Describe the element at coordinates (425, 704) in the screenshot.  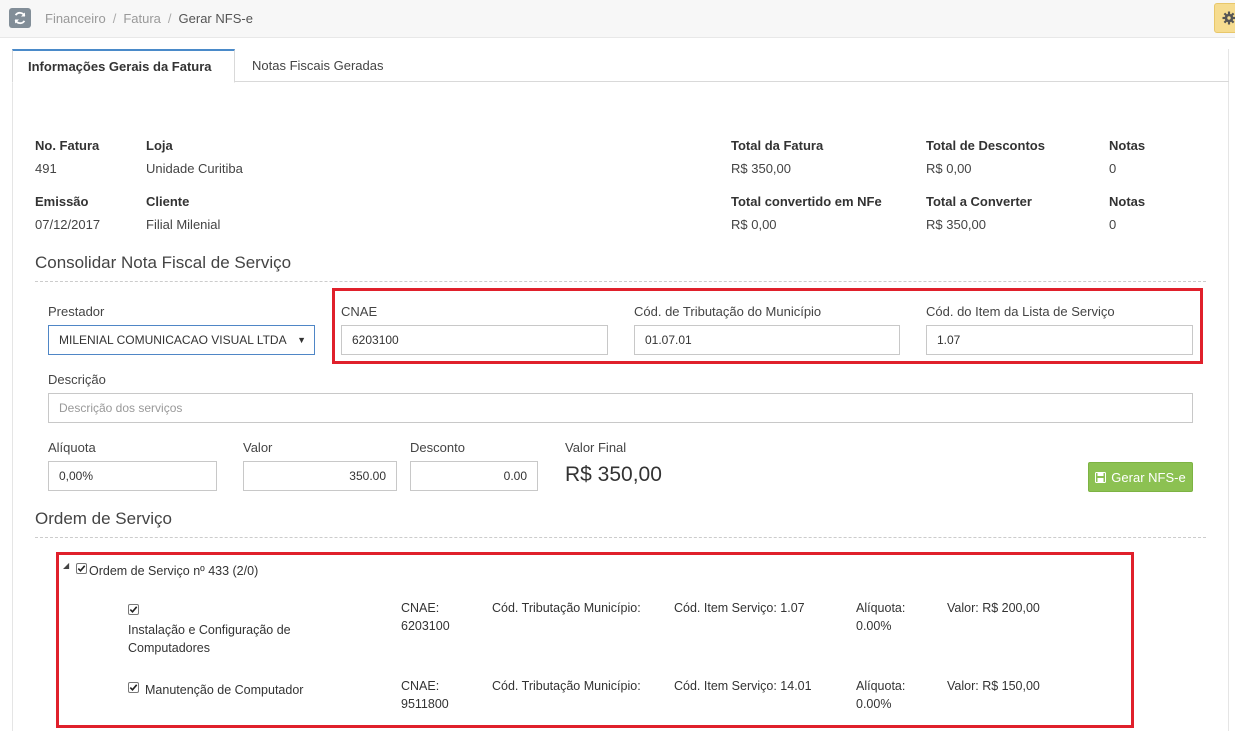
I see `item-cnae-value: 9511800` at that location.